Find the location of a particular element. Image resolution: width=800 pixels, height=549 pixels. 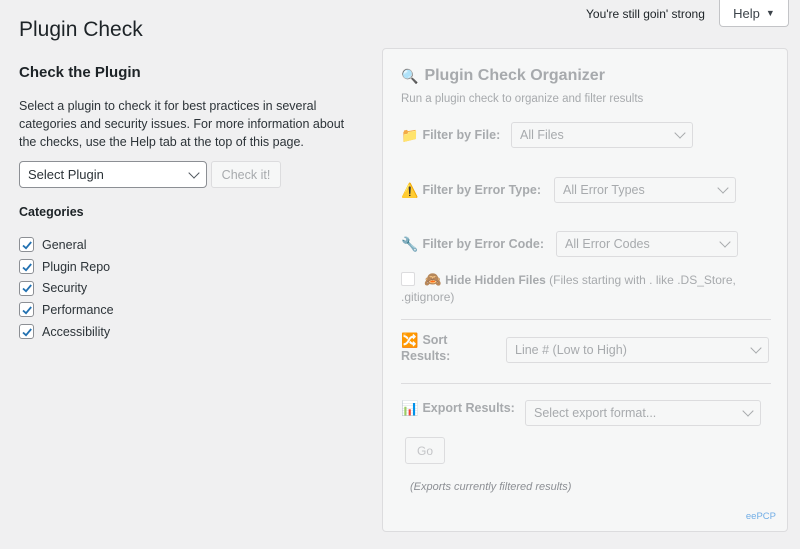

page-title: Plugin Check is located at coordinates (81, 29).